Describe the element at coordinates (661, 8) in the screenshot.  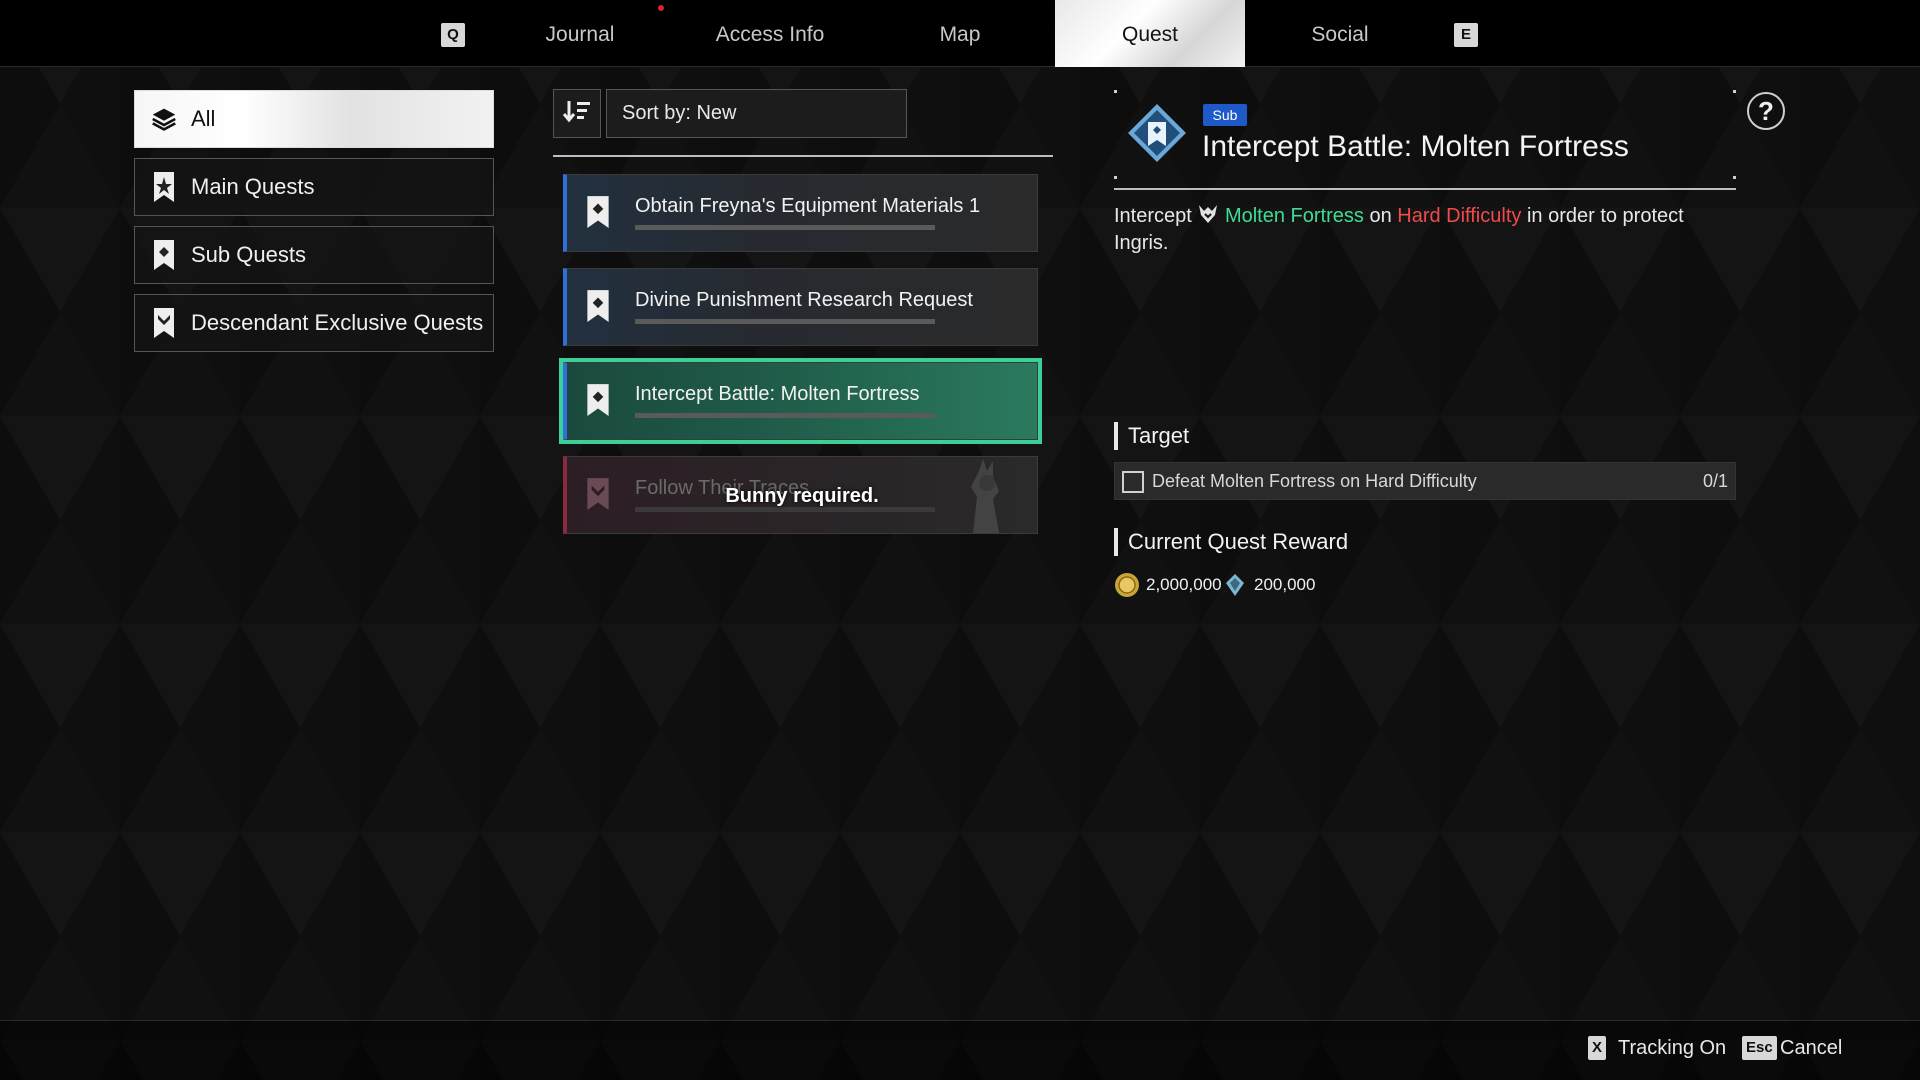
I see `notification-dot` at that location.